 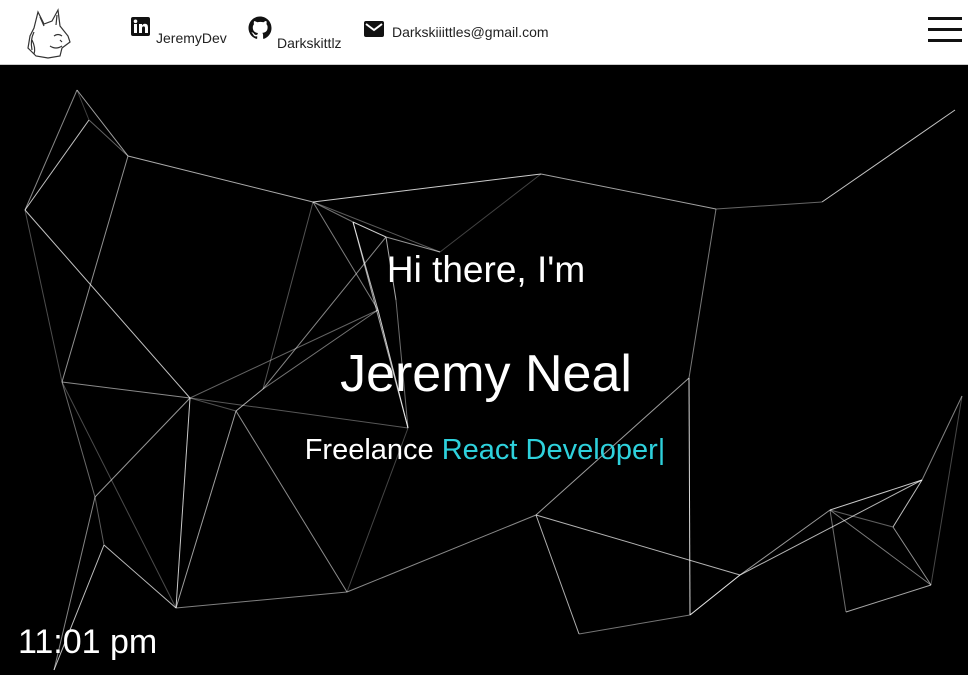 What do you see at coordinates (295, 33) in the screenshot?
I see `github-link: Darkskittlz` at bounding box center [295, 33].